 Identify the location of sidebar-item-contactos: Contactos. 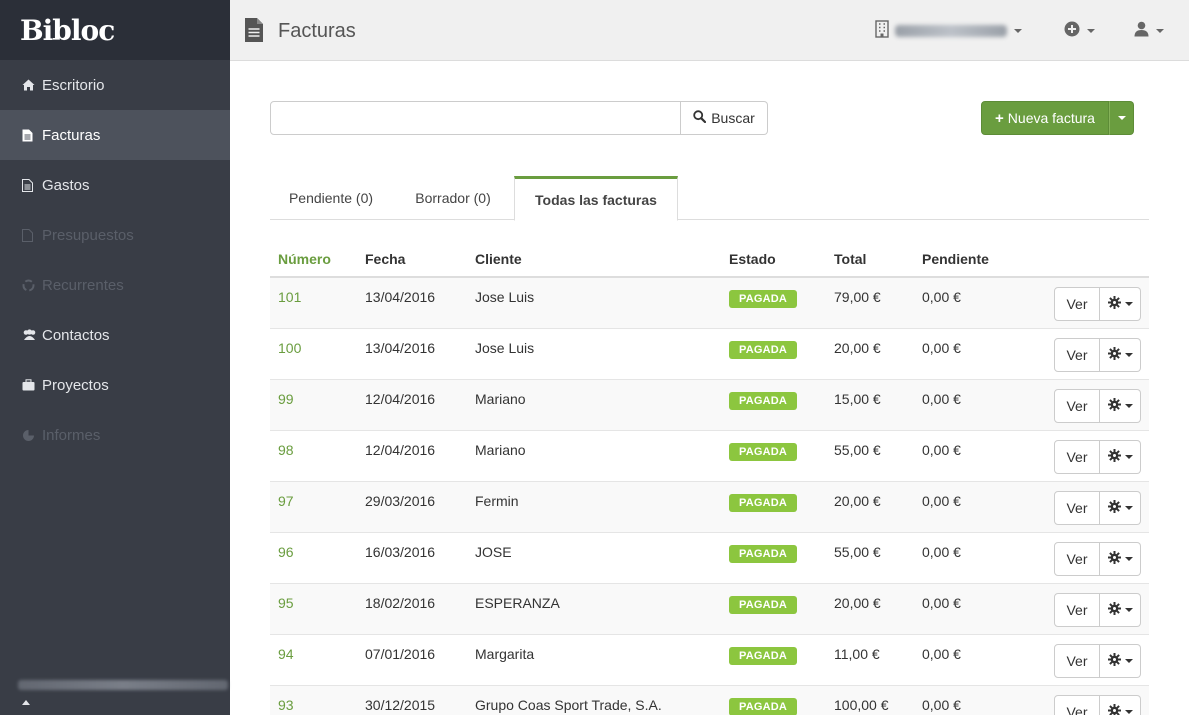
(115, 335).